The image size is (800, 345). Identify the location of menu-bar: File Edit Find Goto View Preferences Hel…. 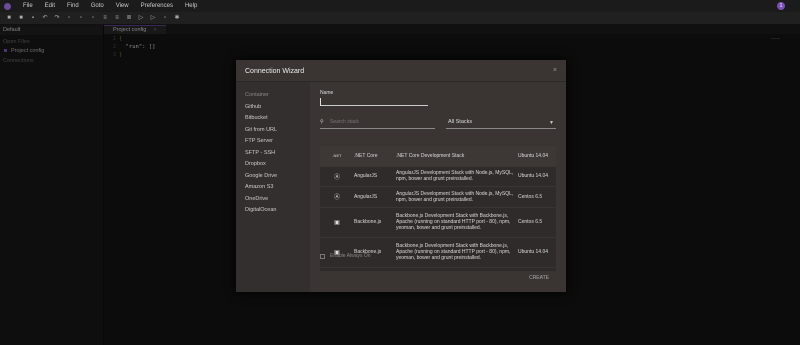
(400, 6).